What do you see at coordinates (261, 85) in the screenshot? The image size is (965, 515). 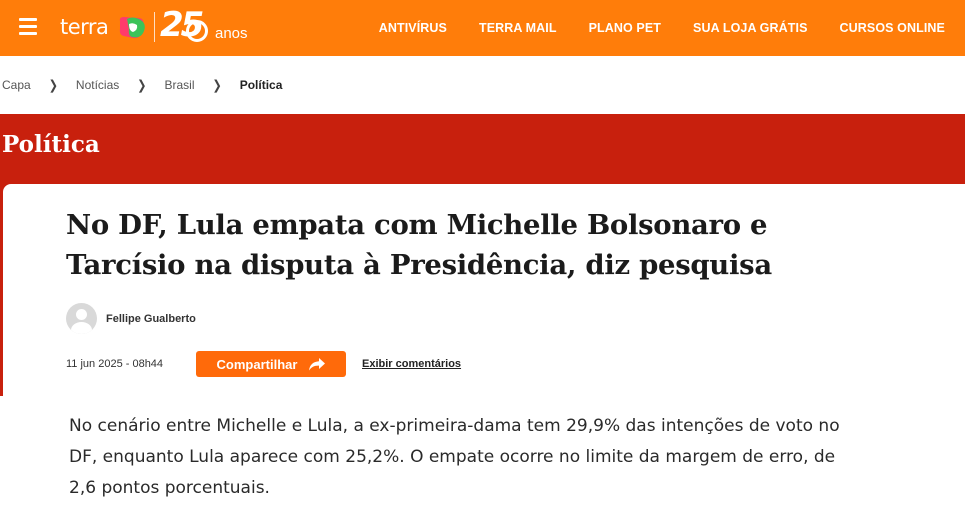 I see `breadcrumb-politica: Política` at bounding box center [261, 85].